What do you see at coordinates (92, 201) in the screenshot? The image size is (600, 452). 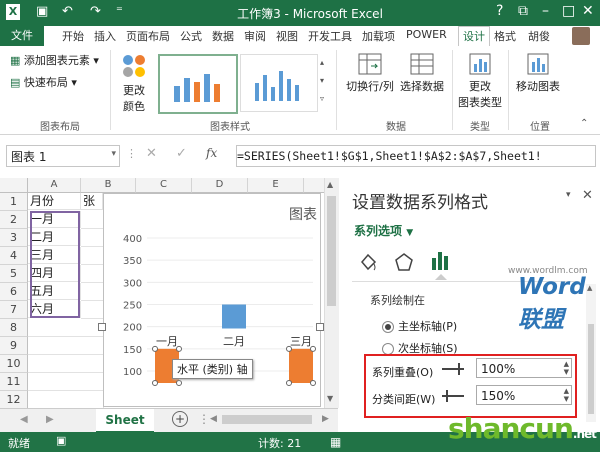 I see `cell-b1: 张` at bounding box center [92, 201].